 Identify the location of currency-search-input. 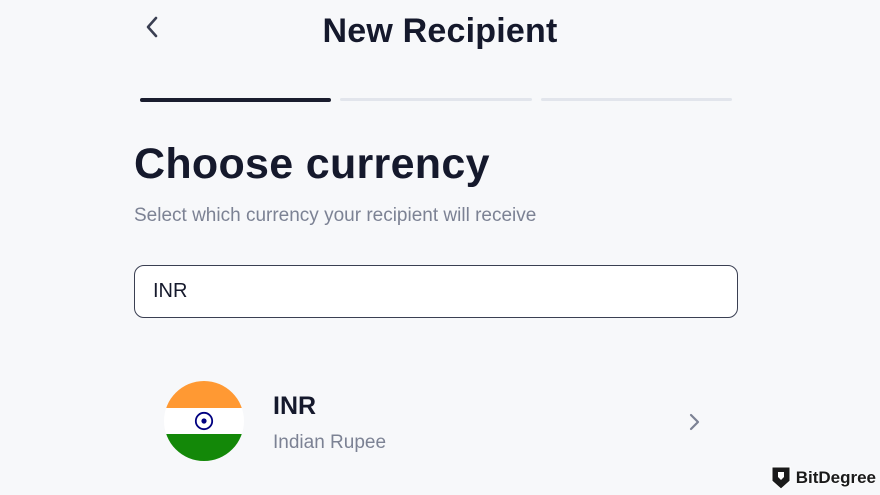
(445, 291).